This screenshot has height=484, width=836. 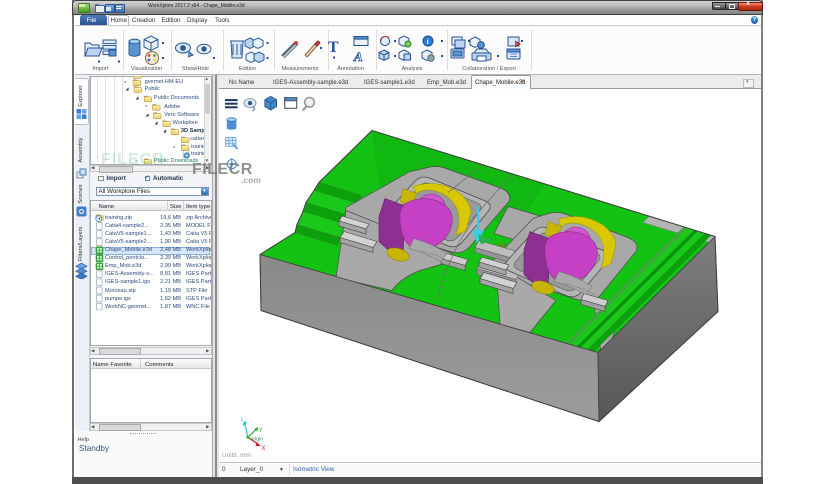 I want to click on svg-text: CS, so click(x=503, y=244).